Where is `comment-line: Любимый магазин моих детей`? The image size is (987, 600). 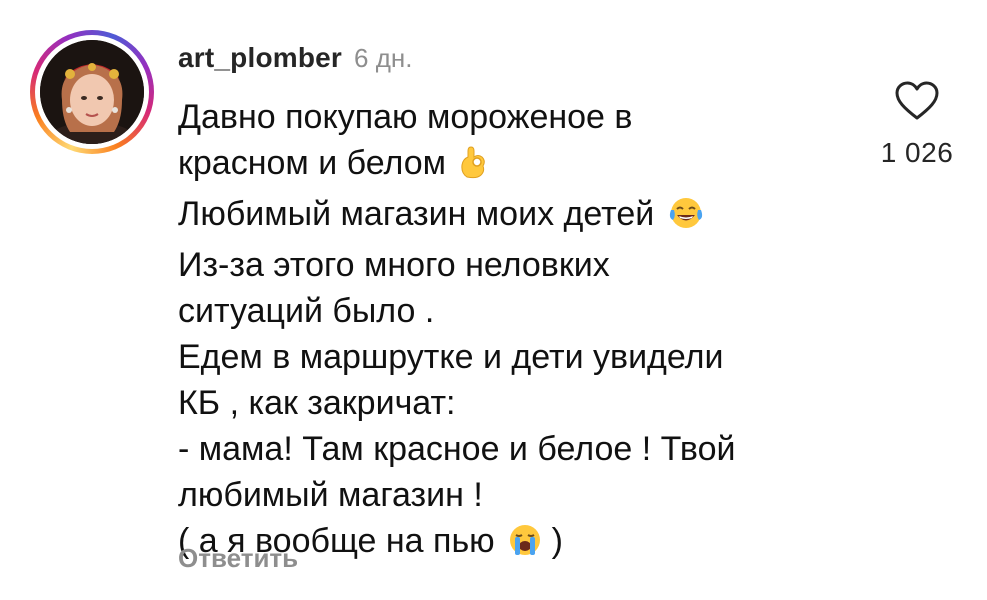 comment-line: Любимый магазин моих детей is located at coordinates (518, 216).